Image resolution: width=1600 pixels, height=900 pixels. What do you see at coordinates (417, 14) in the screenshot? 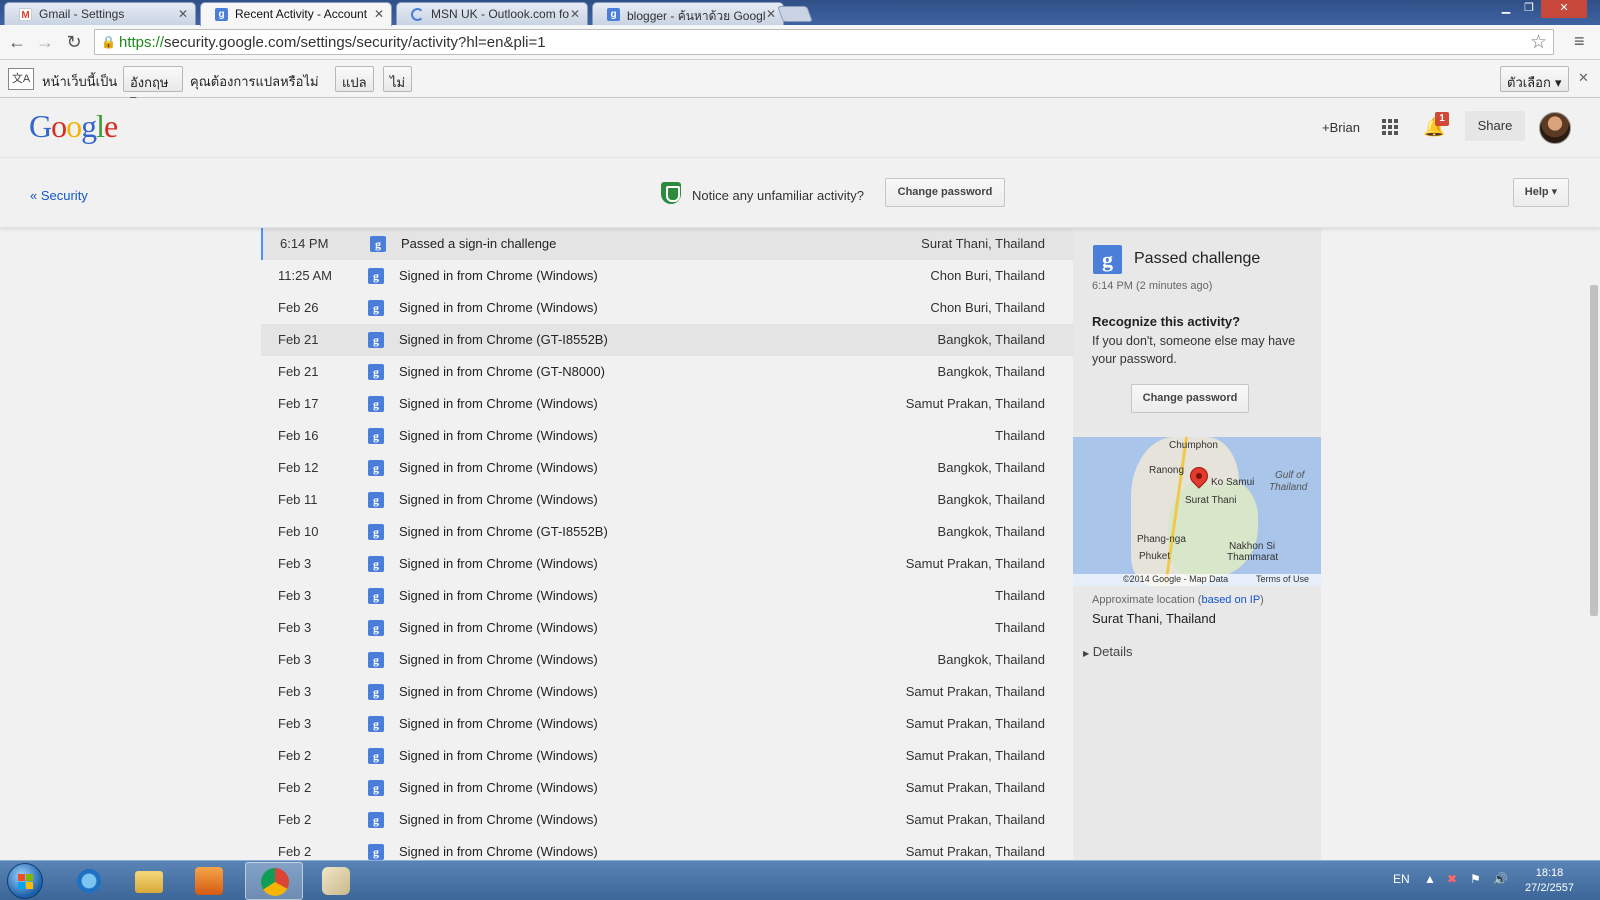
I see `loading-icon` at bounding box center [417, 14].